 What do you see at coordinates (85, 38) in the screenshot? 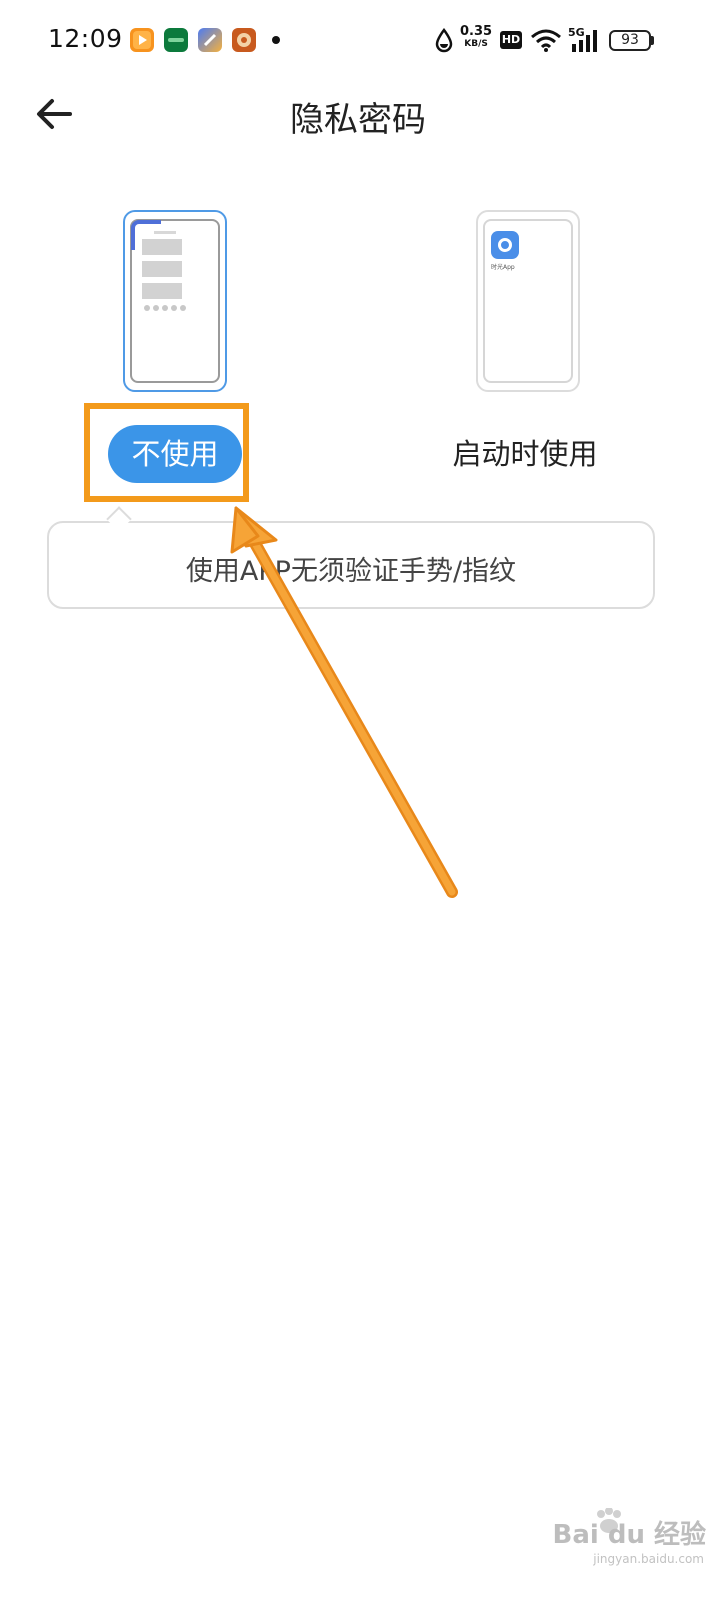
I see `status-time: 12:09` at bounding box center [85, 38].